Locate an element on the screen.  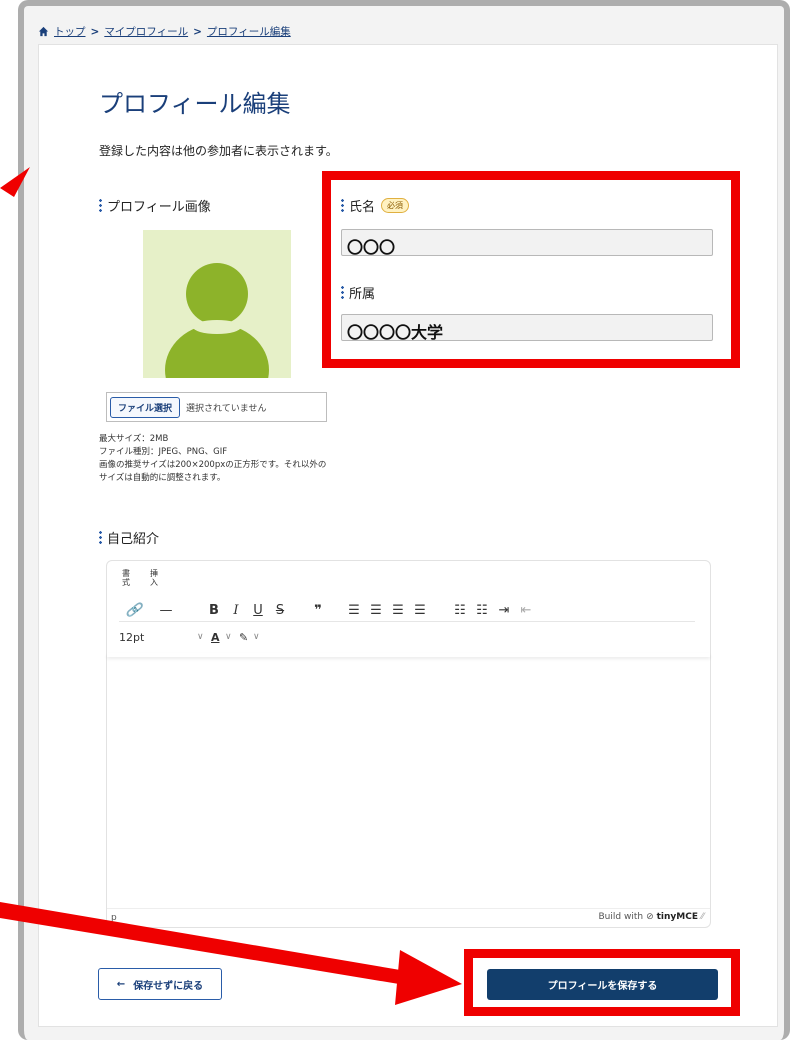
horizontal-line-icon: — is located at coordinates (166, 610).